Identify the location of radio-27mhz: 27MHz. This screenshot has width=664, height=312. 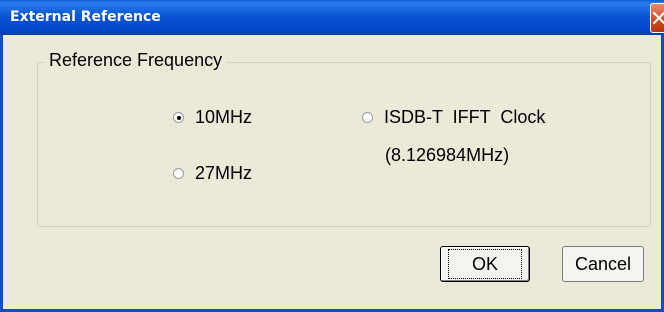
(212, 173).